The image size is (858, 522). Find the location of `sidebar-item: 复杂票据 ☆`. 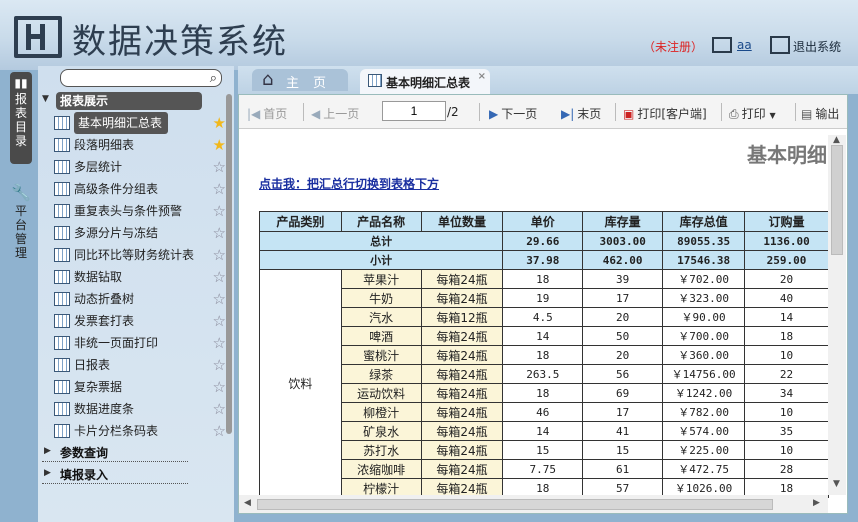

sidebar-item: 复杂票据 ☆ is located at coordinates (142, 387).